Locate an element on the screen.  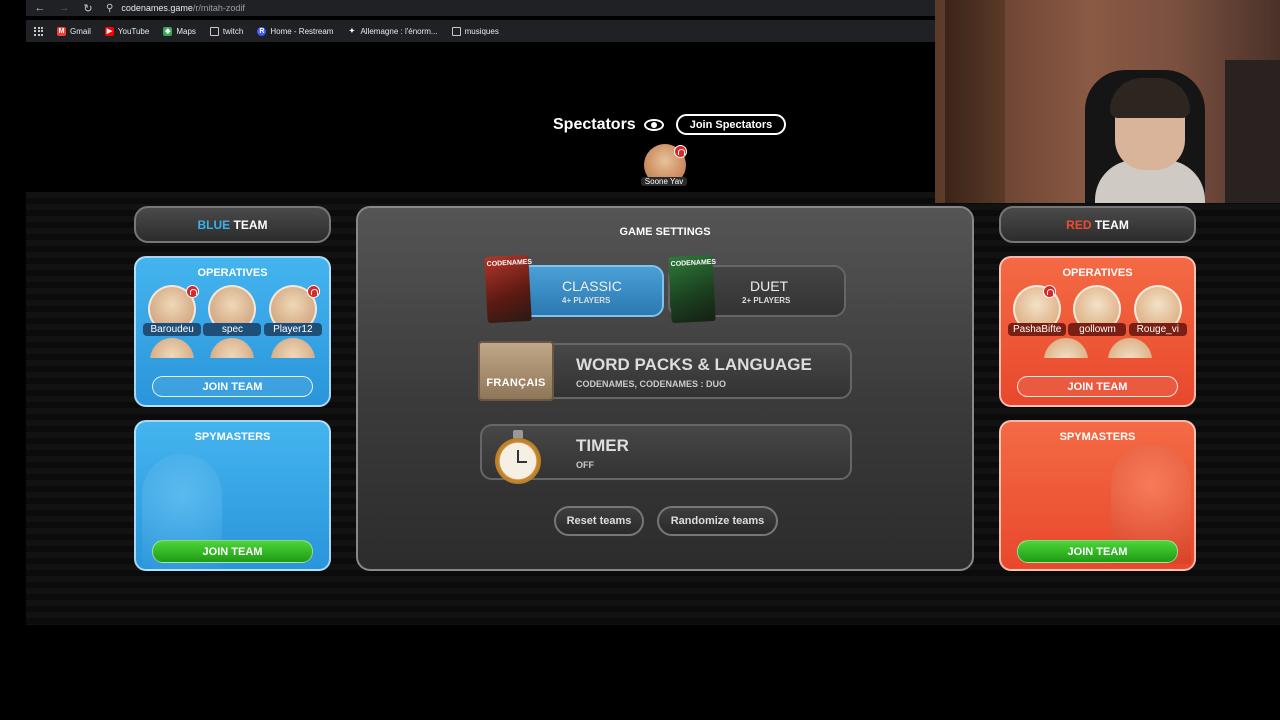
player-name: Player12 is located at coordinates (292, 329).